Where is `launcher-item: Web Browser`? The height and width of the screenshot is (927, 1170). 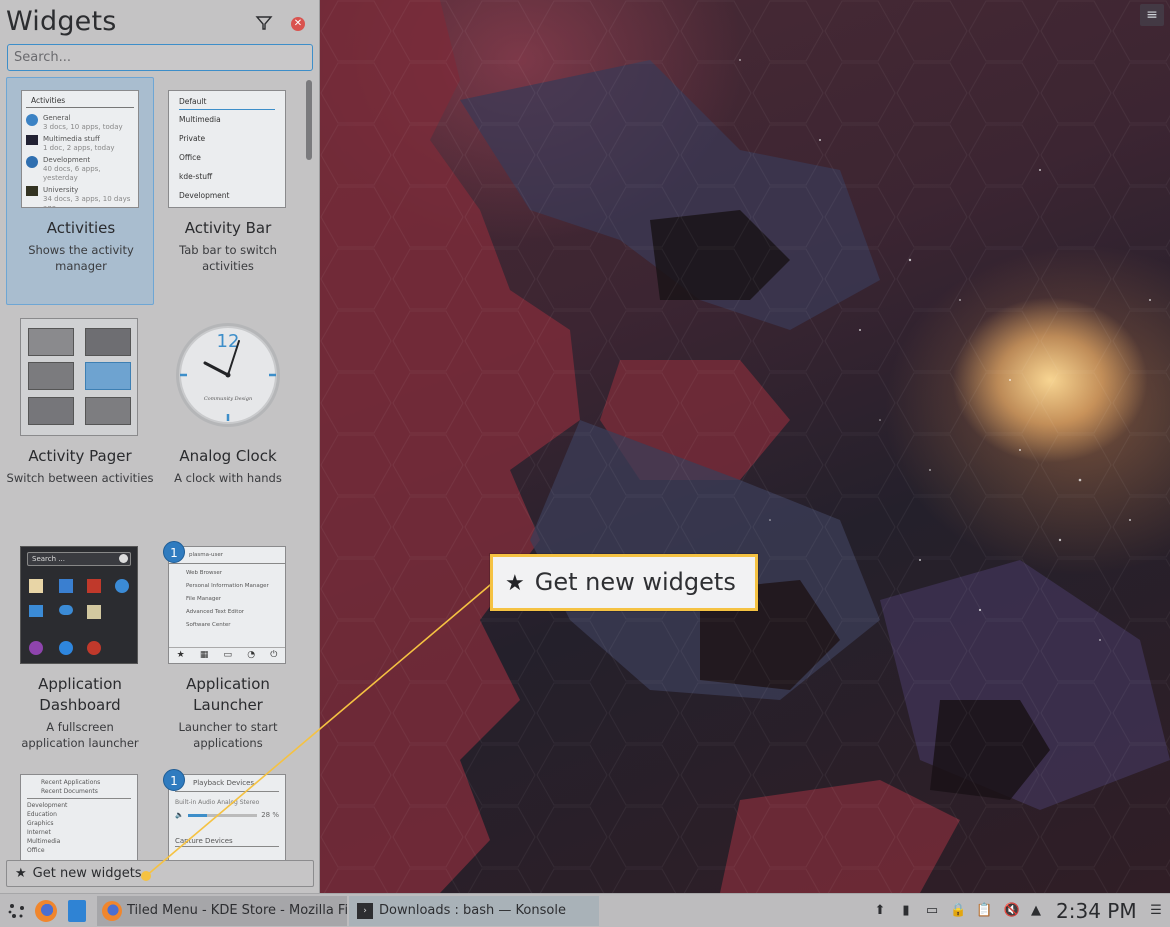 launcher-item: Web Browser is located at coordinates (204, 573).